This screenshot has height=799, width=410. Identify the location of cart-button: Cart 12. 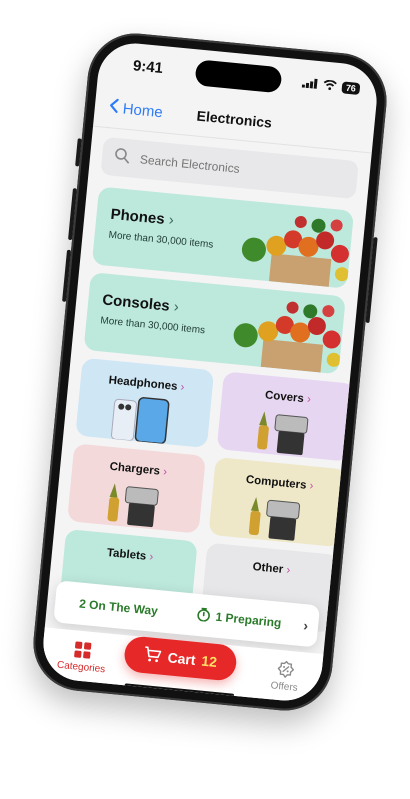
(180, 658).